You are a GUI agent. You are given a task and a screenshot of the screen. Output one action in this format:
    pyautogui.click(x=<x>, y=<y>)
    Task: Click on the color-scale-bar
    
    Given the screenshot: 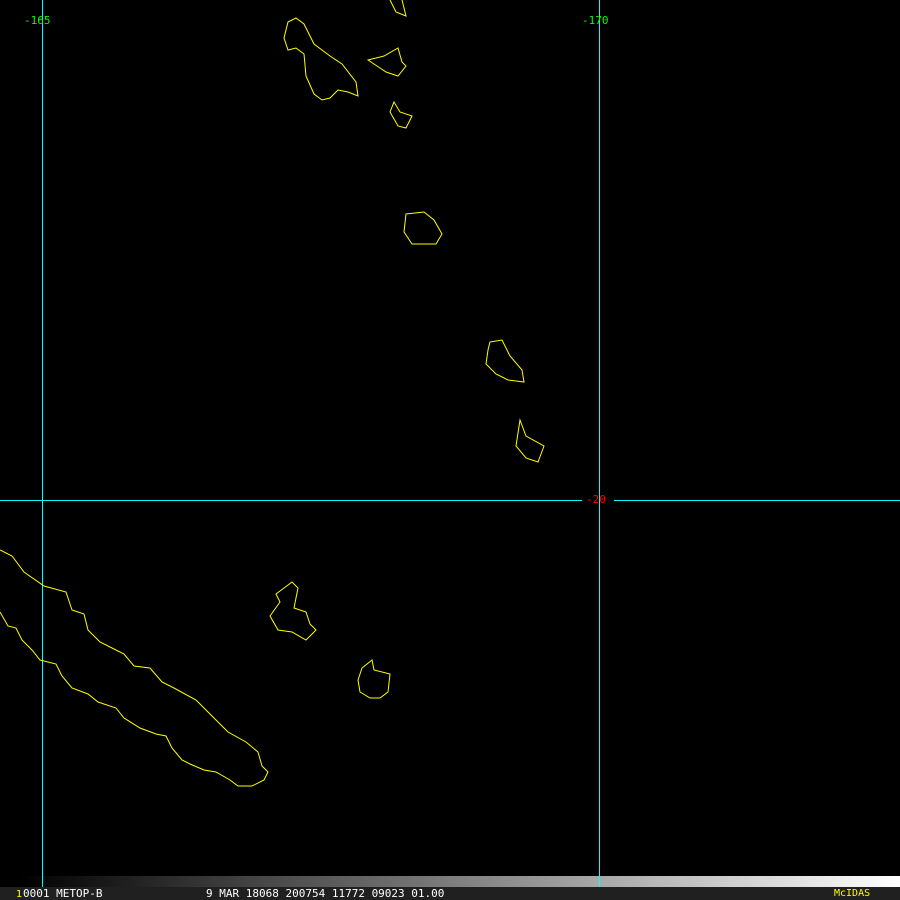 What is the action you would take?
    pyautogui.click(x=450, y=881)
    